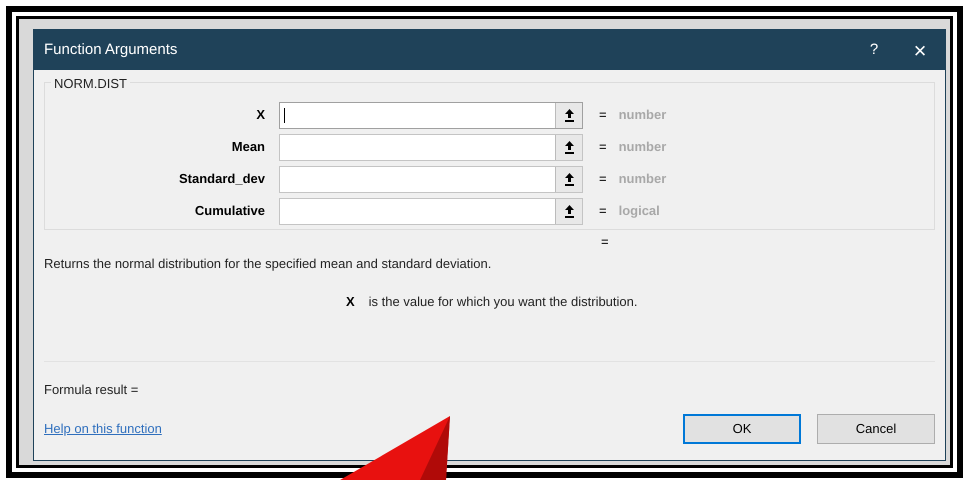  Describe the element at coordinates (503, 301) in the screenshot. I see `argument-description: is the value for which you want the distribution.` at that location.